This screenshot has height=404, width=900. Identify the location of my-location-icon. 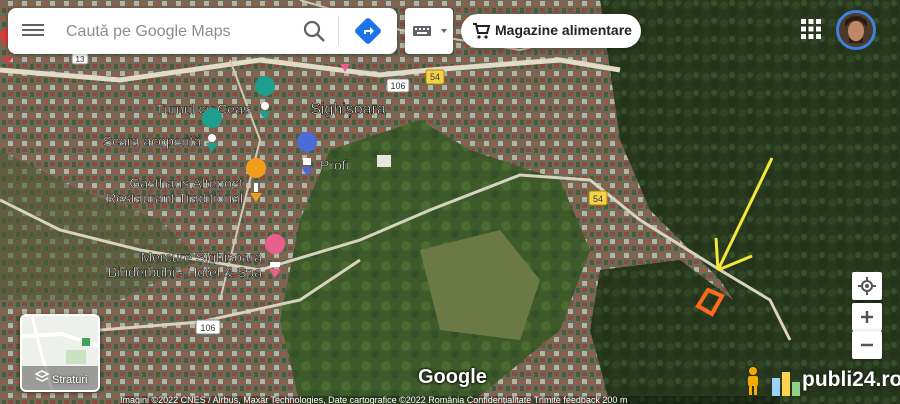
(867, 286).